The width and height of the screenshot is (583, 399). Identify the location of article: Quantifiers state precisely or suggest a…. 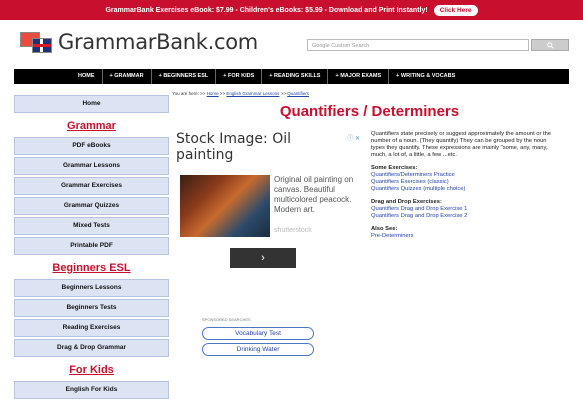
(464, 185).